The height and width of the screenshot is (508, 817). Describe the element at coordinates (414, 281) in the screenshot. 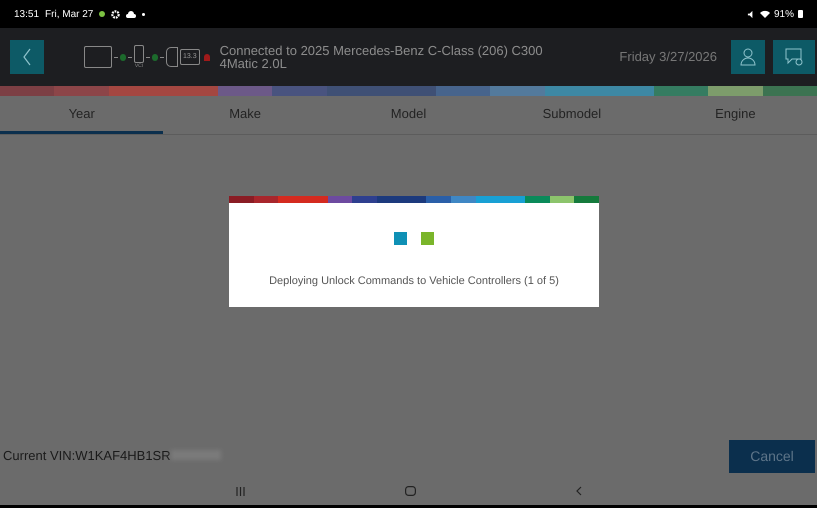

I see `dialog-message: Deploying Unlock Commands to Vehicle Controllers (1 of 5)` at that location.